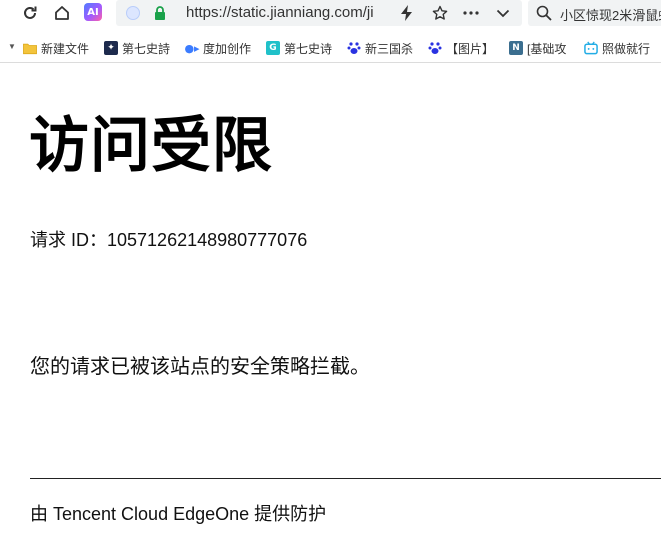  I want to click on footer-text: 由 Tencent Cloud EdgeOne 提供防护, so click(178, 514).